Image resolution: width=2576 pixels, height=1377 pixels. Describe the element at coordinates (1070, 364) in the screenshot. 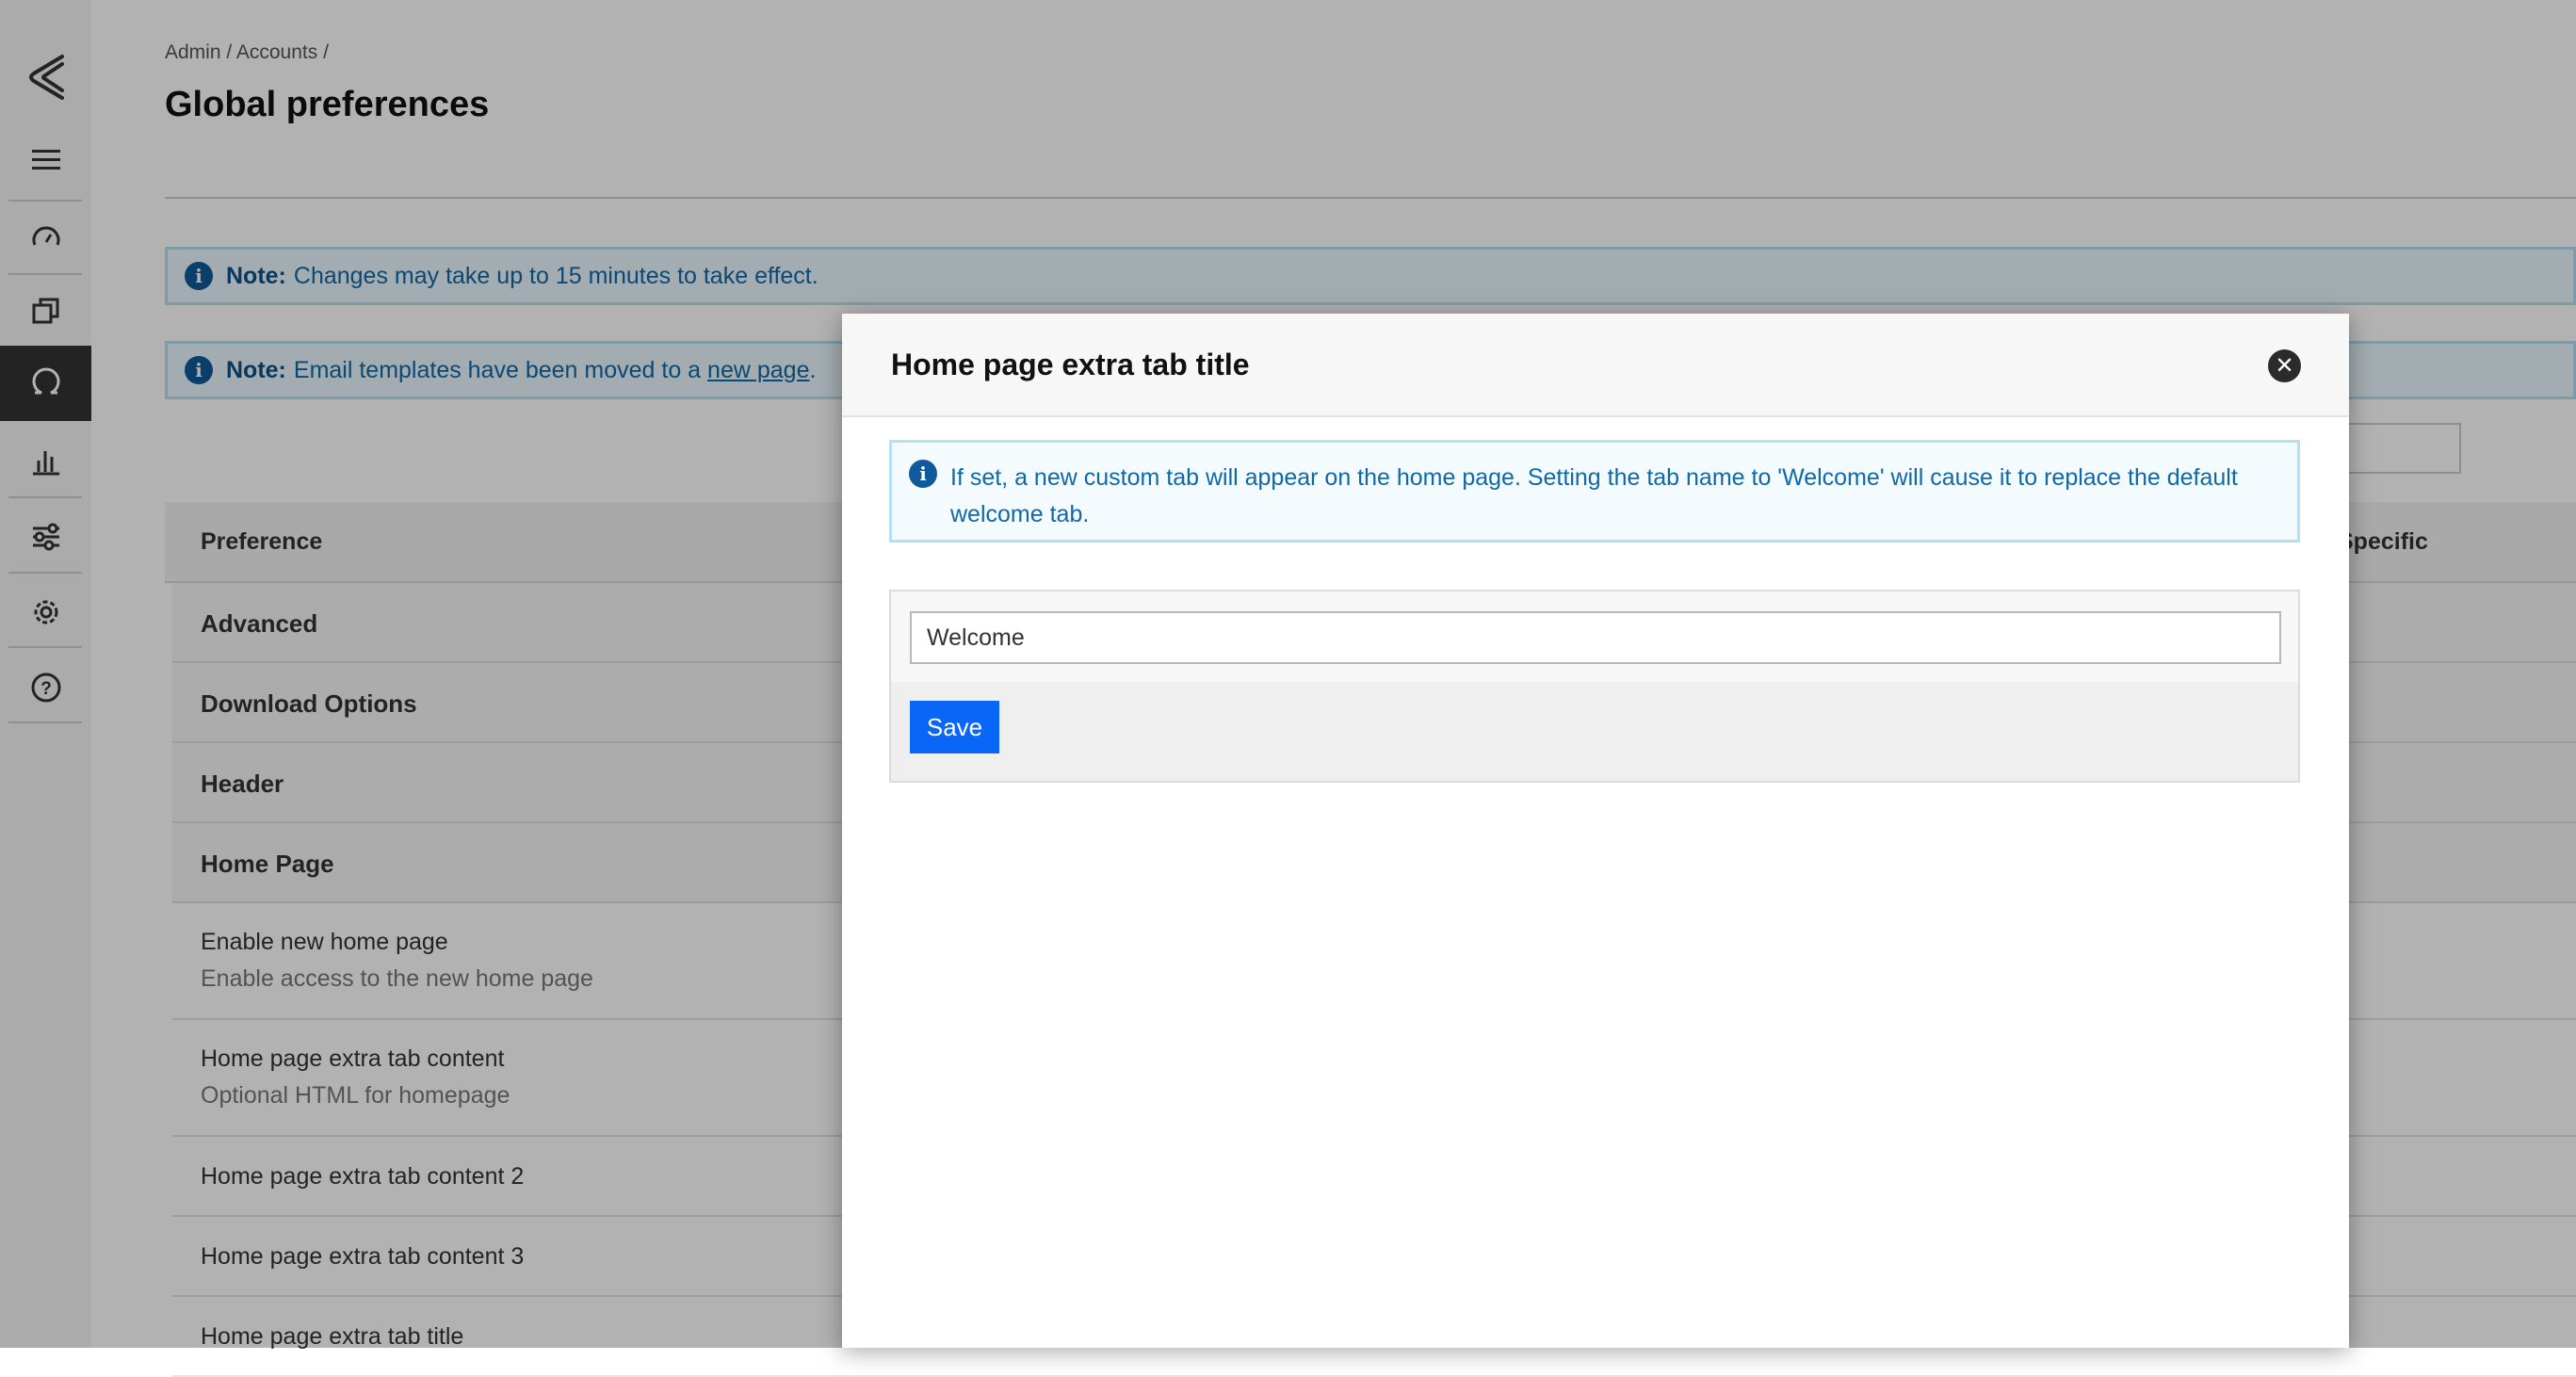

I see `dialog-title: Home page extra tab title` at that location.